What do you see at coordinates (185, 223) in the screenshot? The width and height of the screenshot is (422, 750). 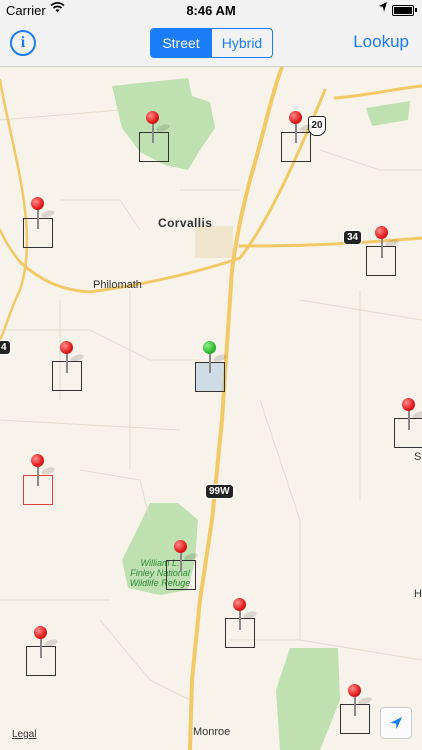 I see `corvallis-label: Corvallis` at bounding box center [185, 223].